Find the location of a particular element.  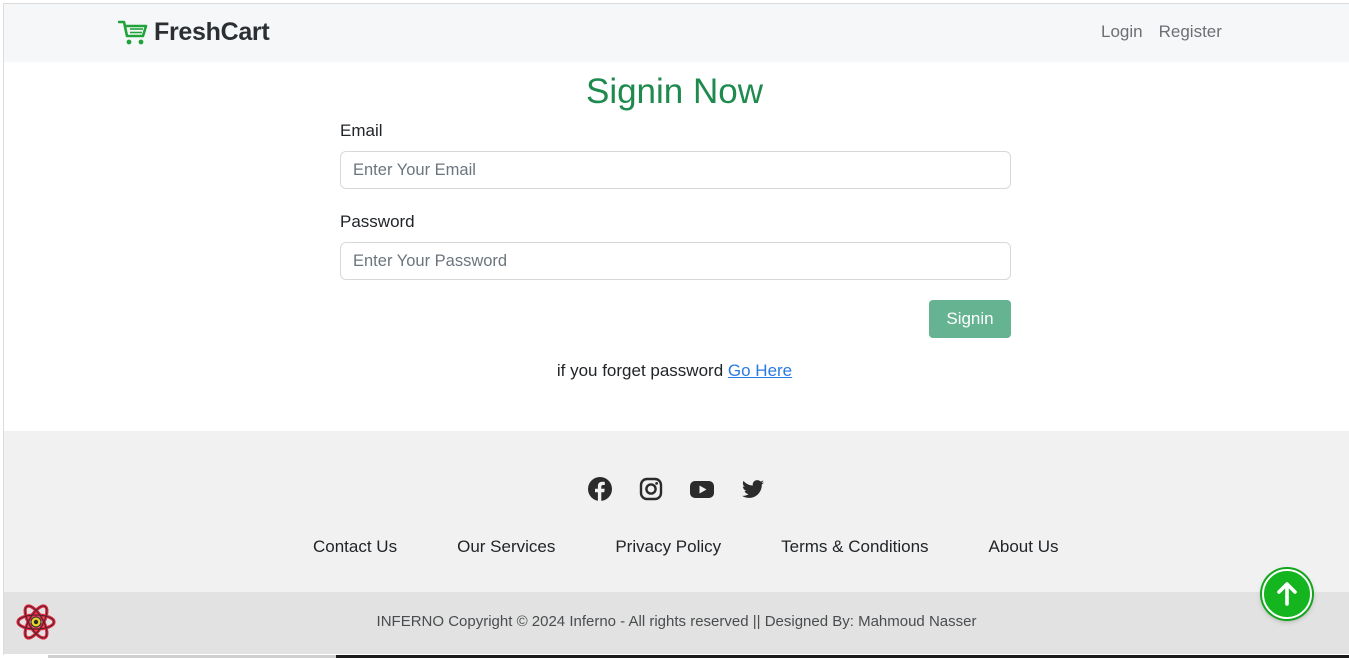

nav-links: Login Register is located at coordinates (1161, 32).